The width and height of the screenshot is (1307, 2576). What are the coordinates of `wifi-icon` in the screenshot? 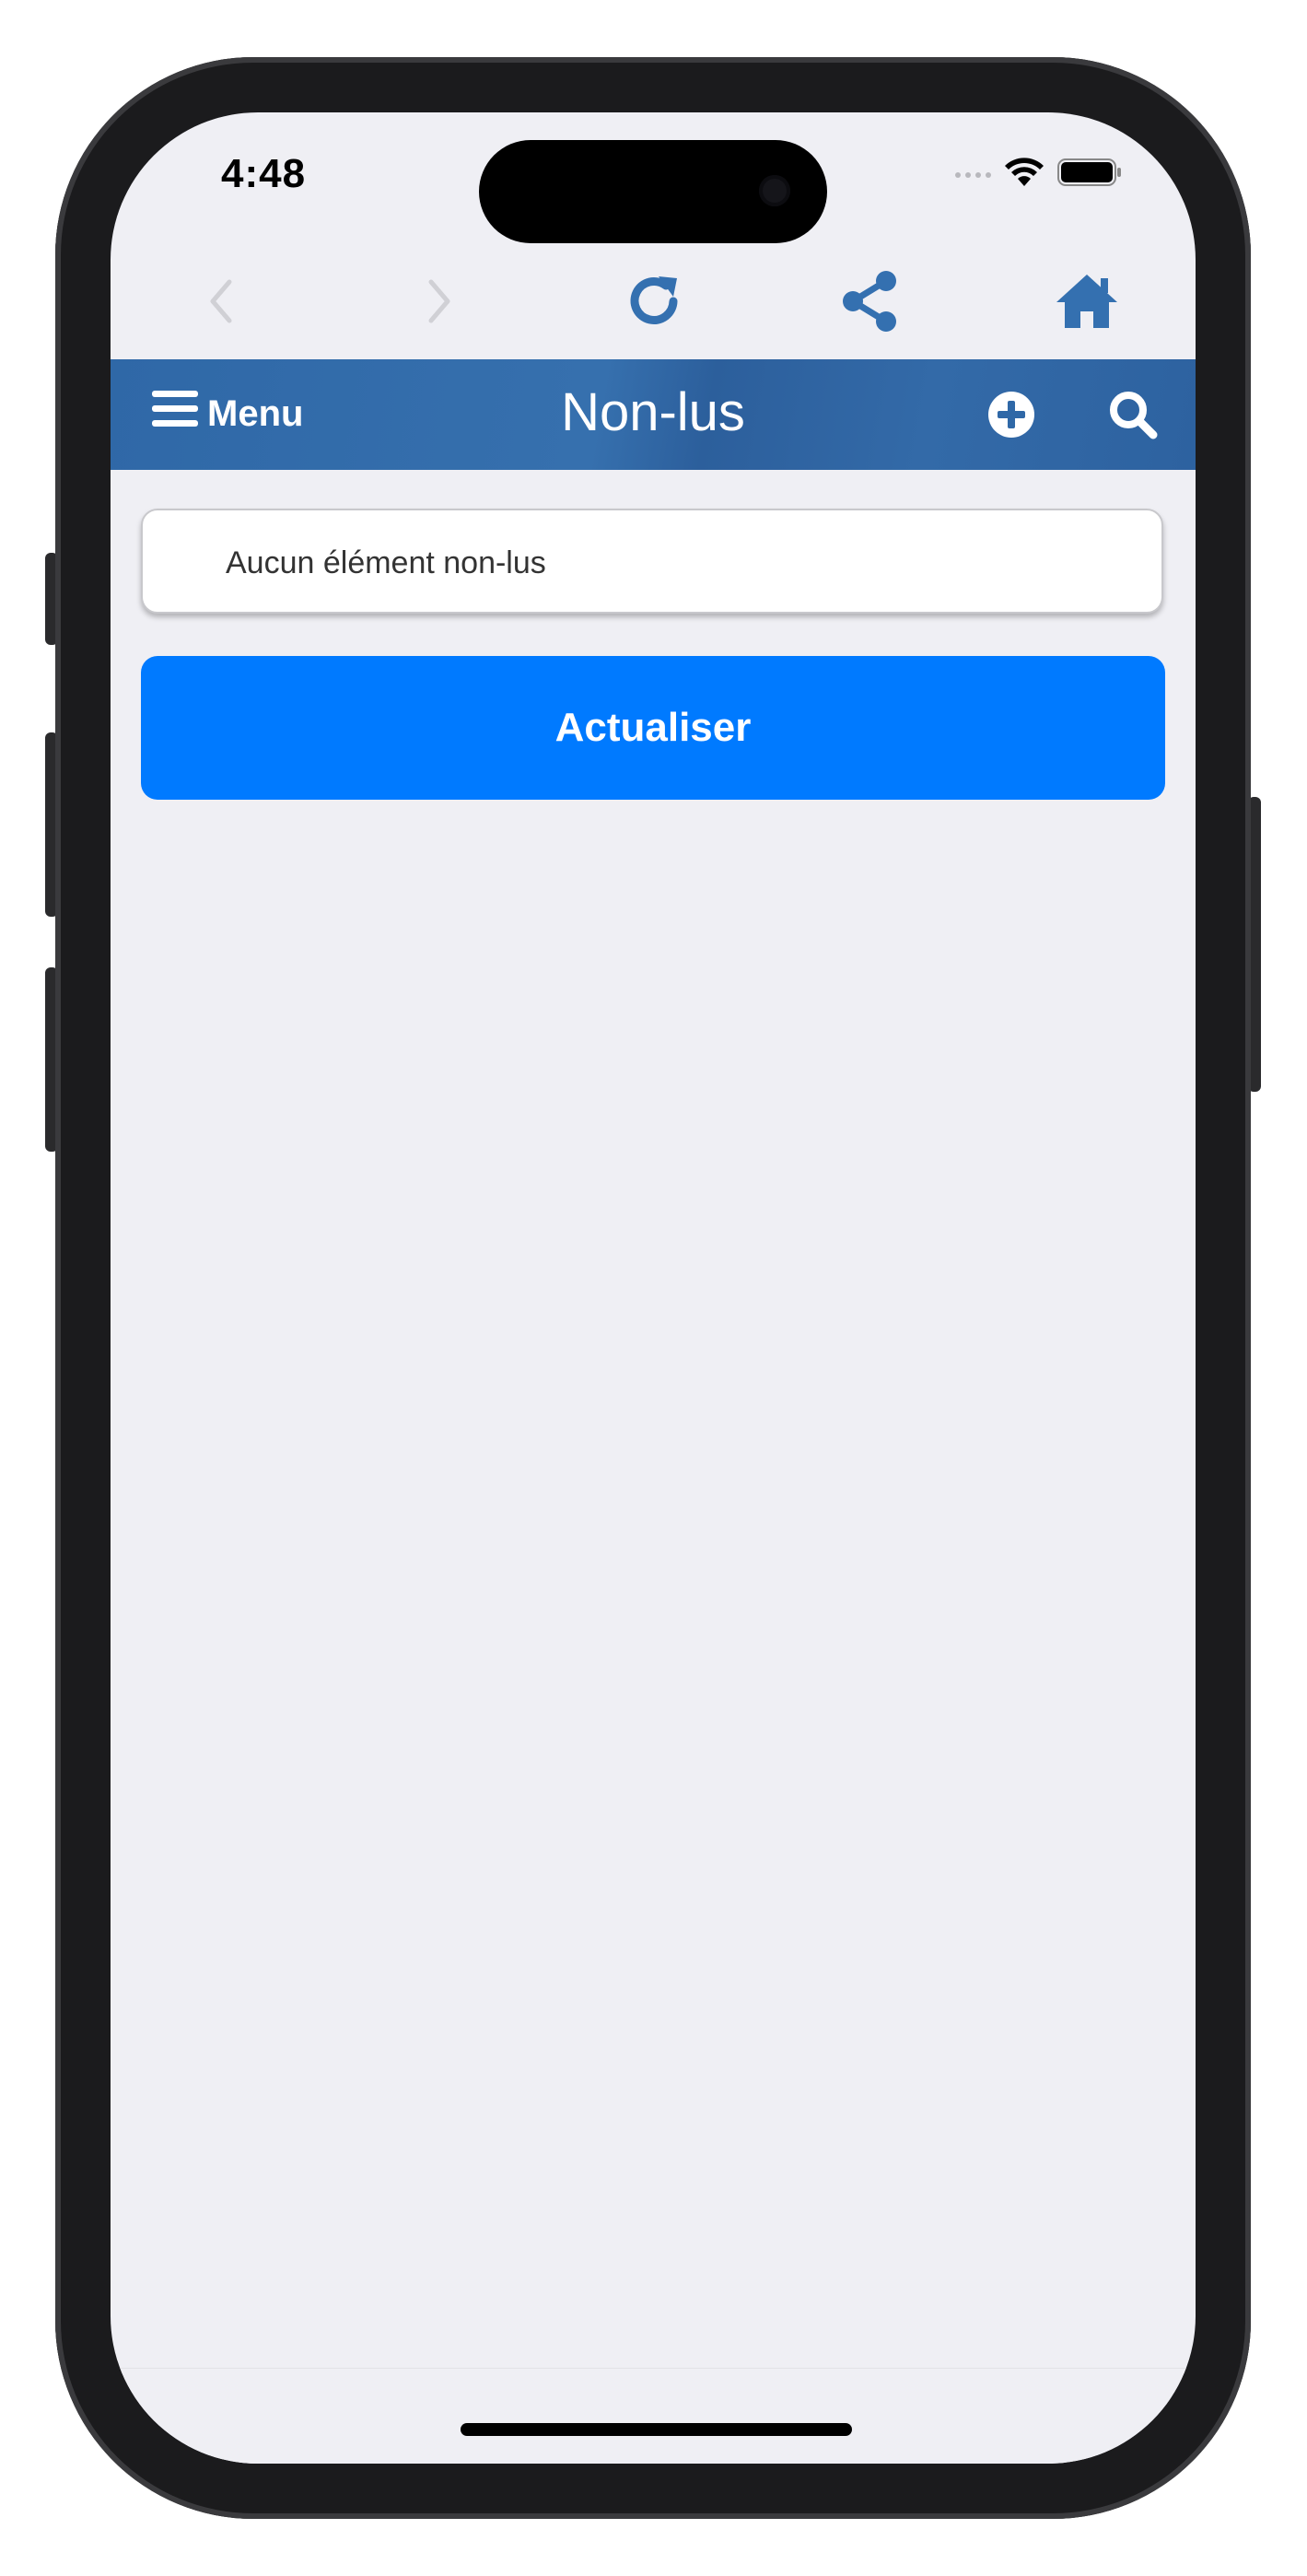 It's located at (1024, 175).